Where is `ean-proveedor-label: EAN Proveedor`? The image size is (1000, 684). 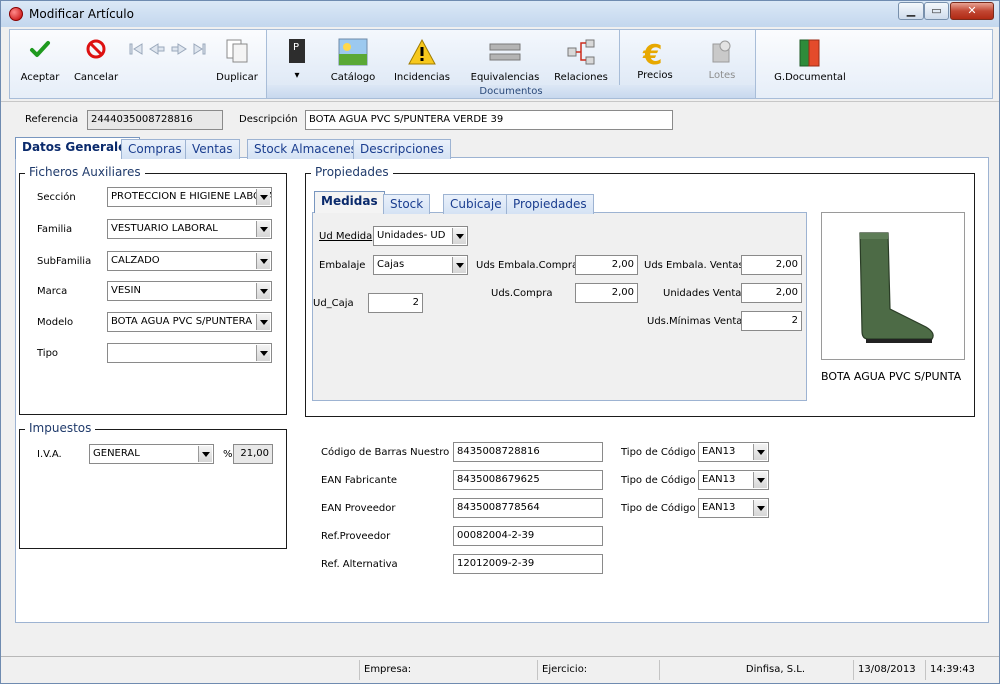 ean-proveedor-label: EAN Proveedor is located at coordinates (358, 508).